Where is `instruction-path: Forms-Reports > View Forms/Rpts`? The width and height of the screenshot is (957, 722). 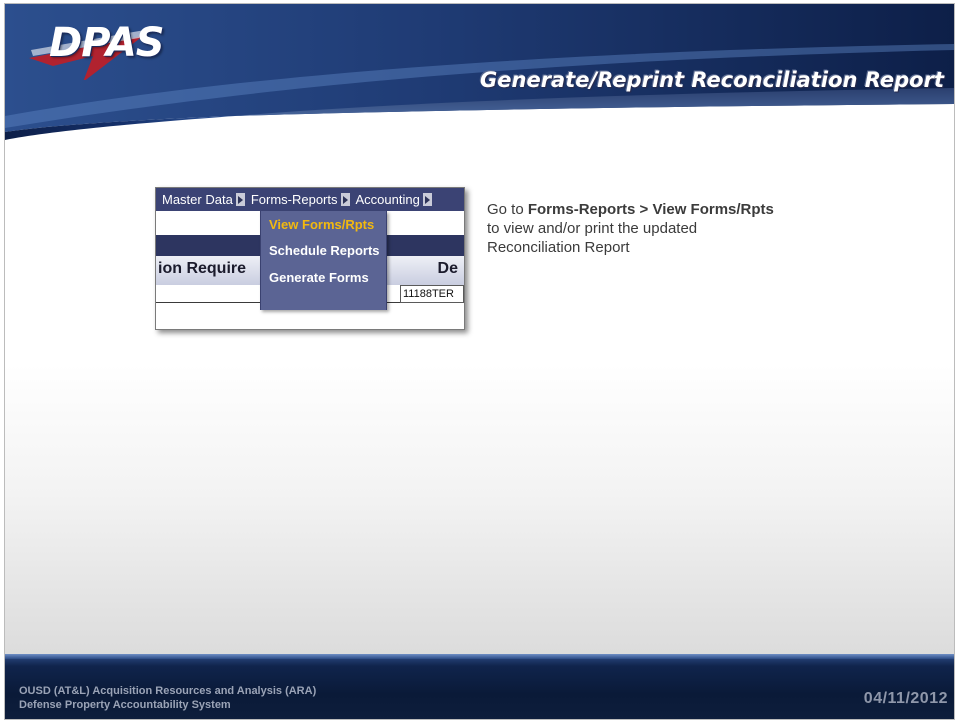 instruction-path: Forms-Reports > View Forms/Rpts is located at coordinates (650, 209).